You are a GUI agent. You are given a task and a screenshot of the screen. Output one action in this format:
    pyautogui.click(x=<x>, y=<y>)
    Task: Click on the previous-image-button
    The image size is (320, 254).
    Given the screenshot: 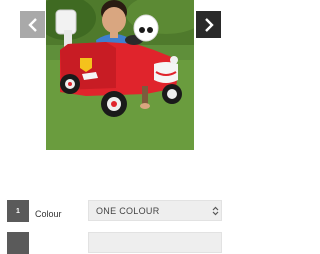 What is the action you would take?
    pyautogui.click(x=32, y=24)
    